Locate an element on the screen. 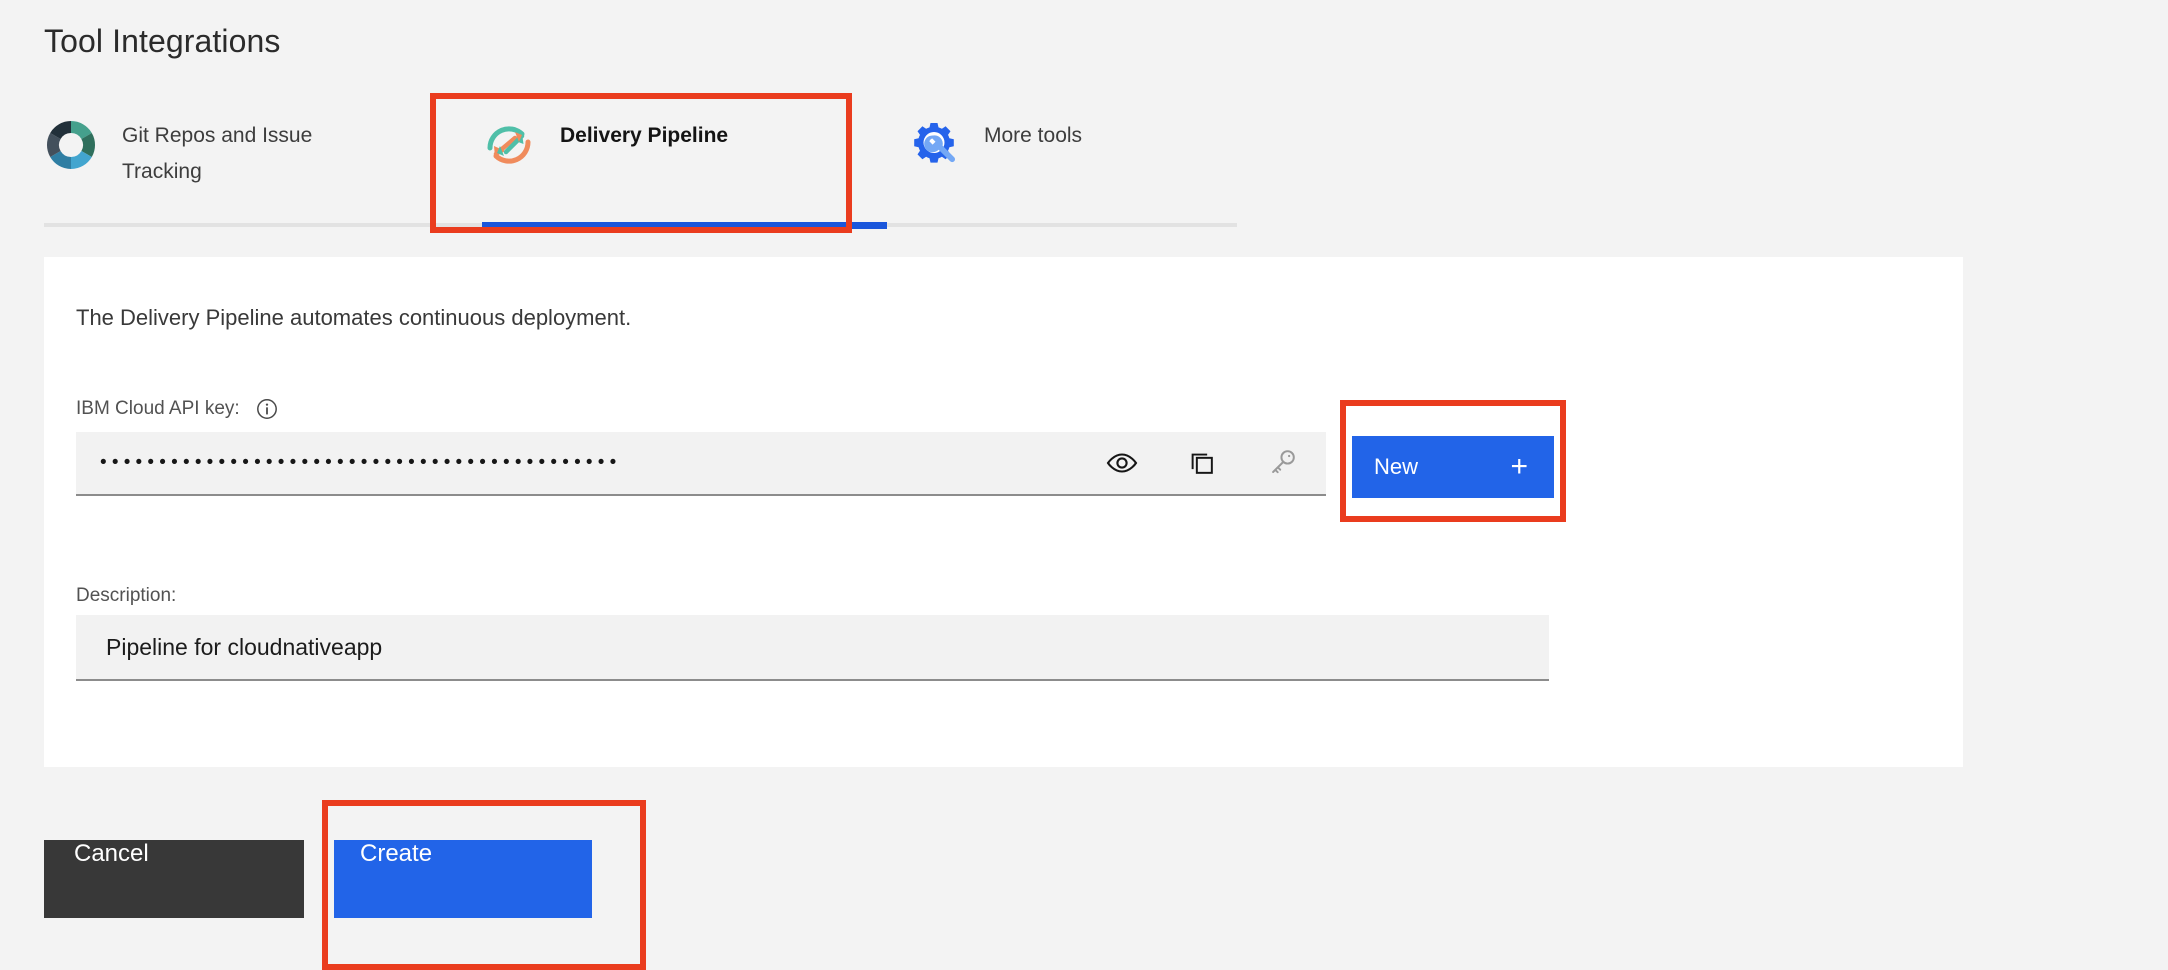 This screenshot has width=2168, height=970. api-key-action-group is located at coordinates (1190, 463).